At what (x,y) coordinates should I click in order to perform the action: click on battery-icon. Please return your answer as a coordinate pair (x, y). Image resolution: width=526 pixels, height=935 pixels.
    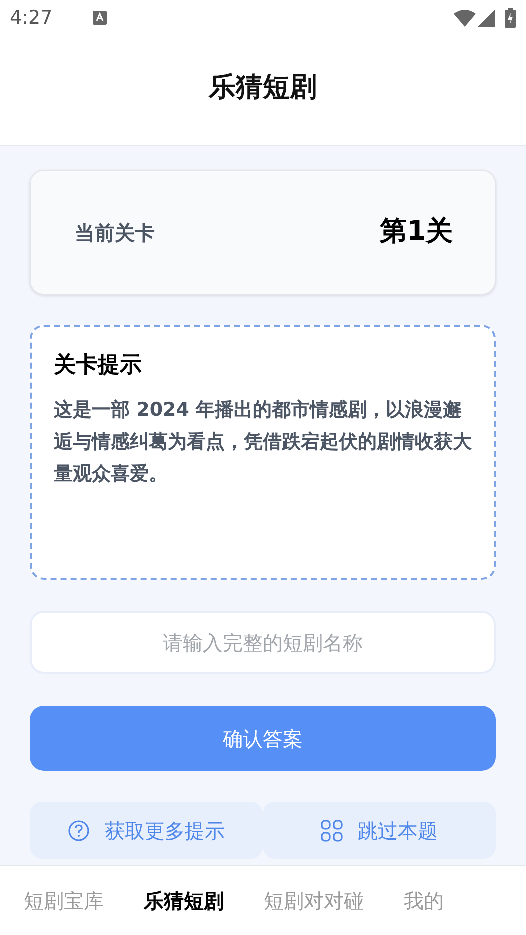
    Looking at the image, I should click on (510, 18).